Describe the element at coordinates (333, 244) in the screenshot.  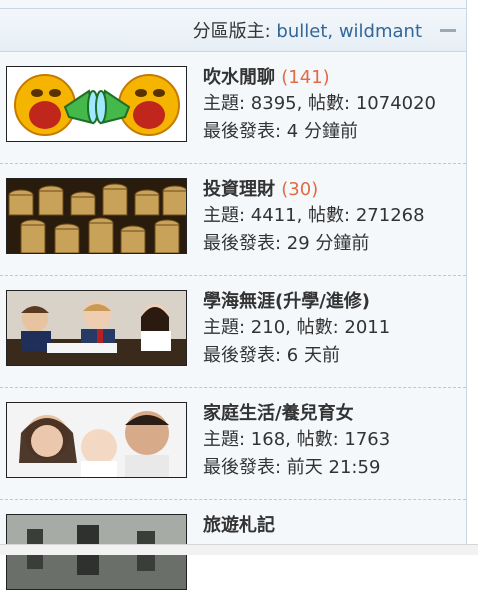
I see `last-post: 最後發表: 29 分鐘前` at that location.